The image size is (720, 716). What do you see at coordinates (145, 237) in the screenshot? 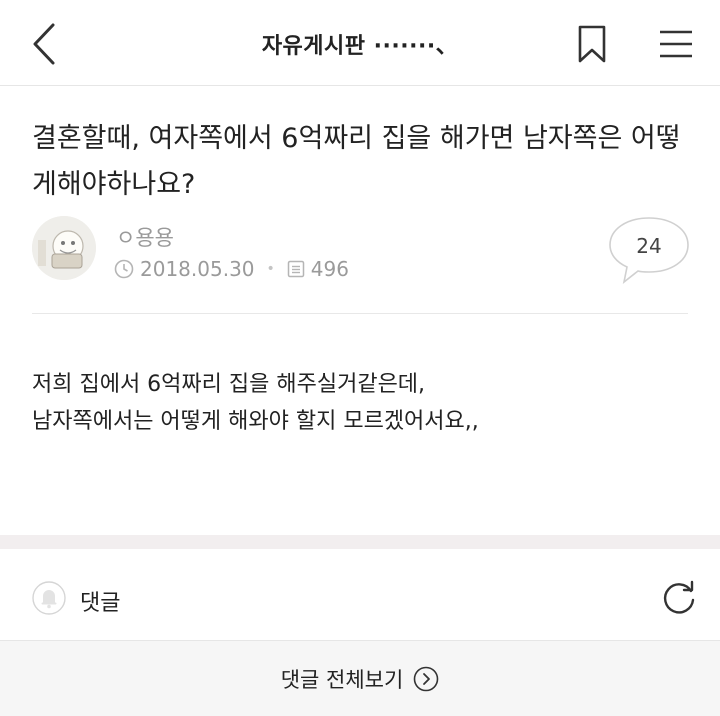
I see `author-nickname: ㅇ용용` at bounding box center [145, 237].